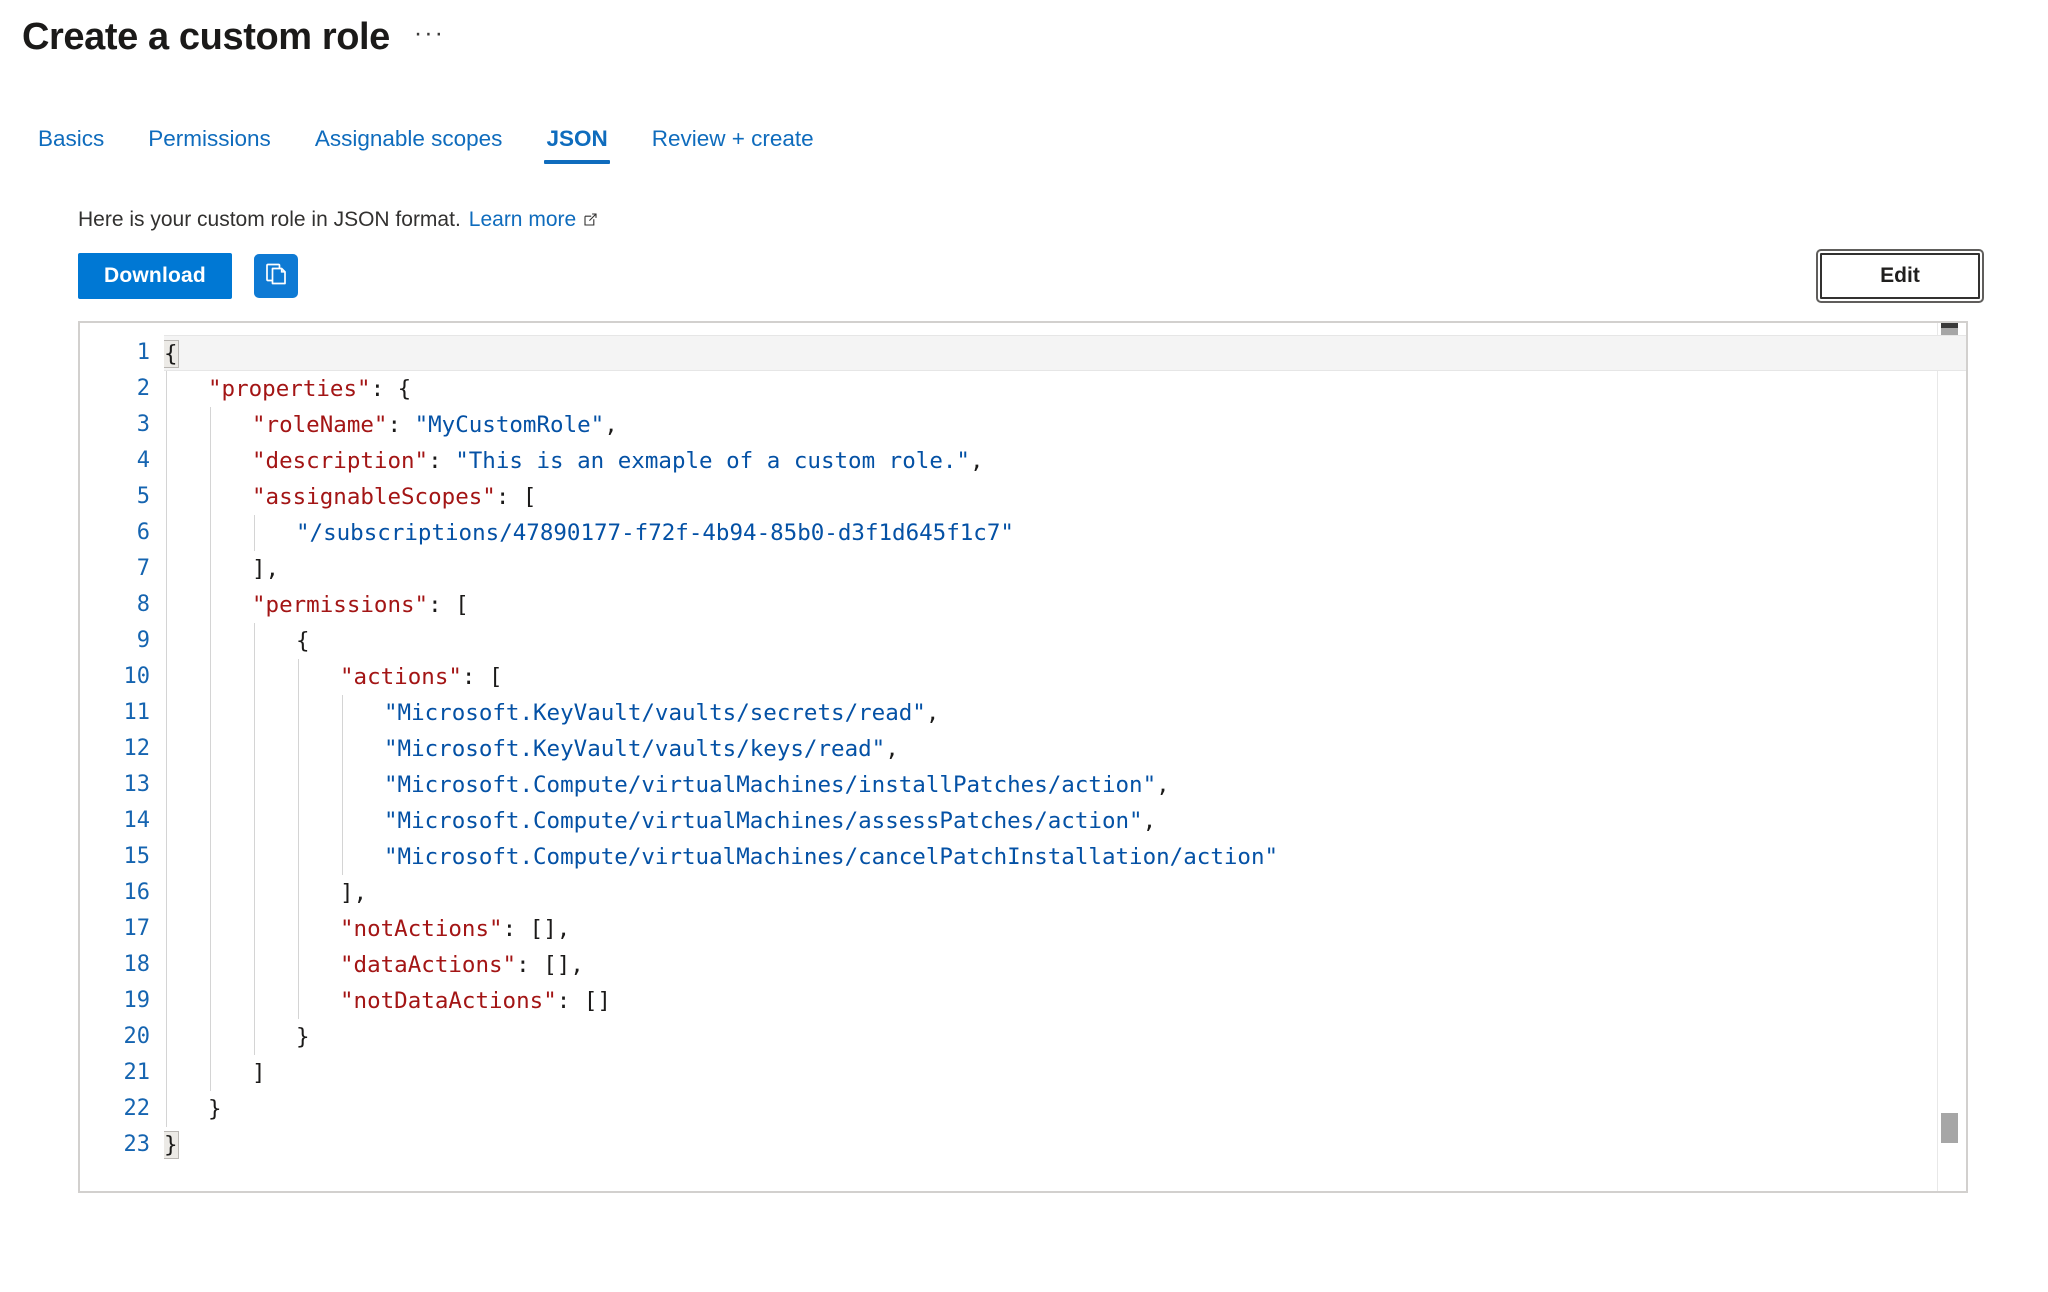  Describe the element at coordinates (374, 496) in the screenshot. I see `code-token: "assignableScopes"` at that location.